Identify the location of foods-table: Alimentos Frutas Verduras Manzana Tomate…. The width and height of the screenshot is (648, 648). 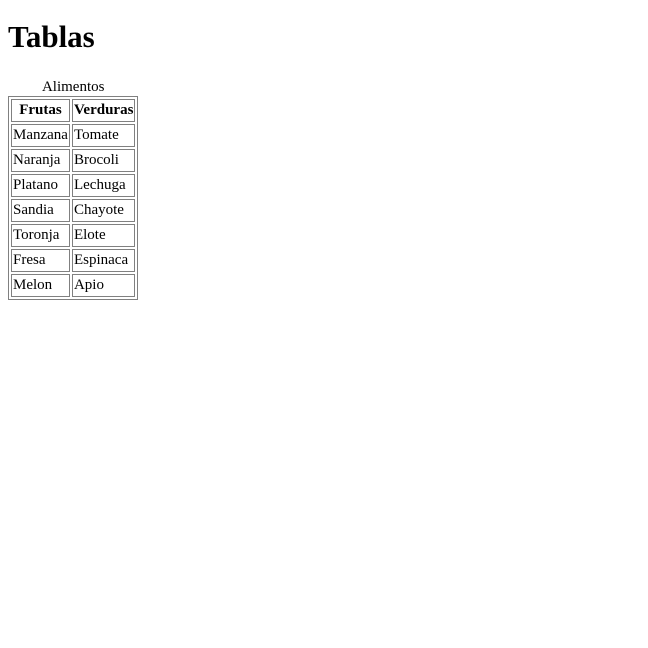
(73, 188).